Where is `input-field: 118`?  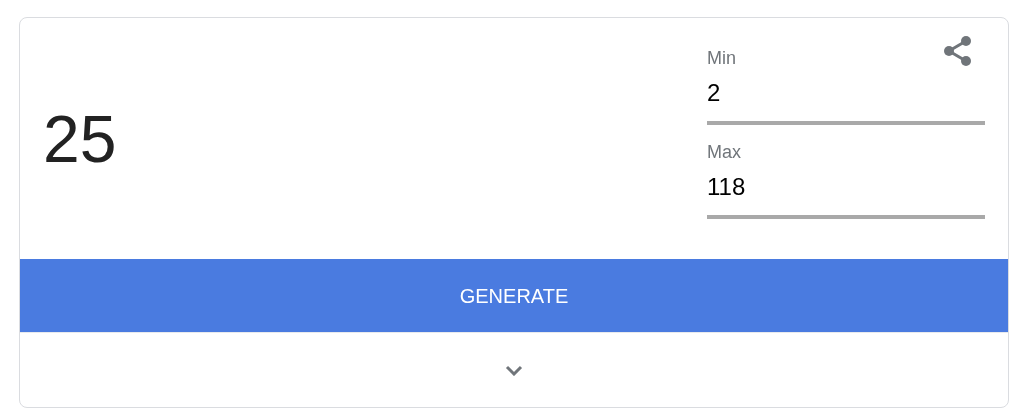
input-field: 118 is located at coordinates (846, 192).